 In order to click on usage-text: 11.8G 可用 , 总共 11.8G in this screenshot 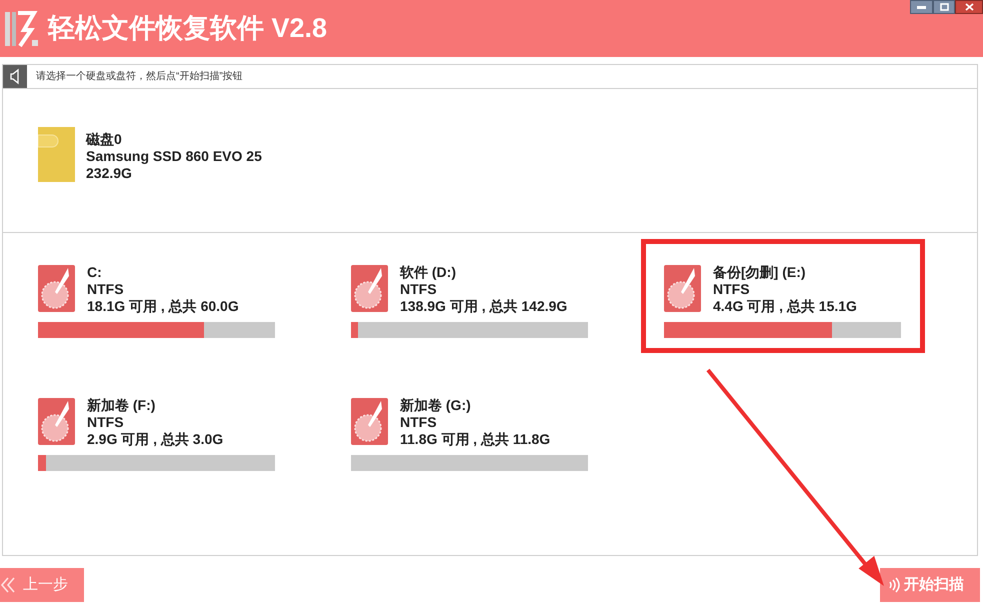, I will do `click(475, 439)`.